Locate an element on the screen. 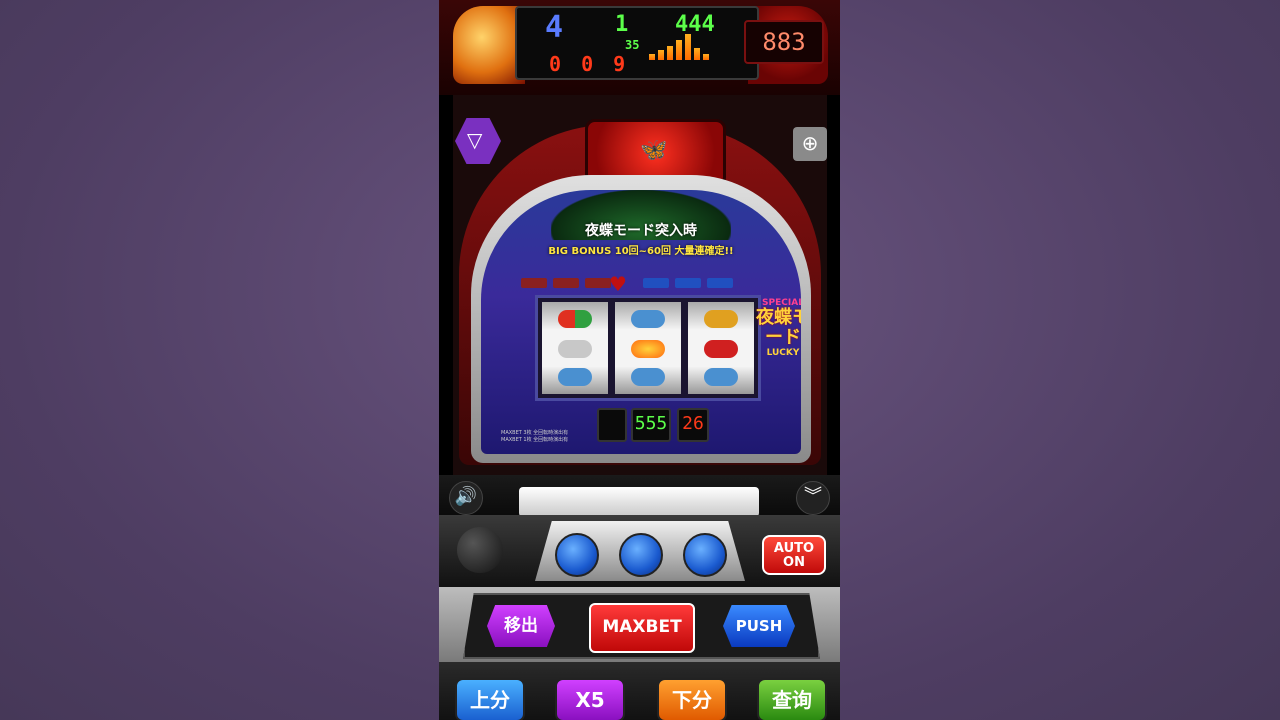 The width and height of the screenshot is (1280, 720). button-deck: AUTO ON is located at coordinates (639, 551).